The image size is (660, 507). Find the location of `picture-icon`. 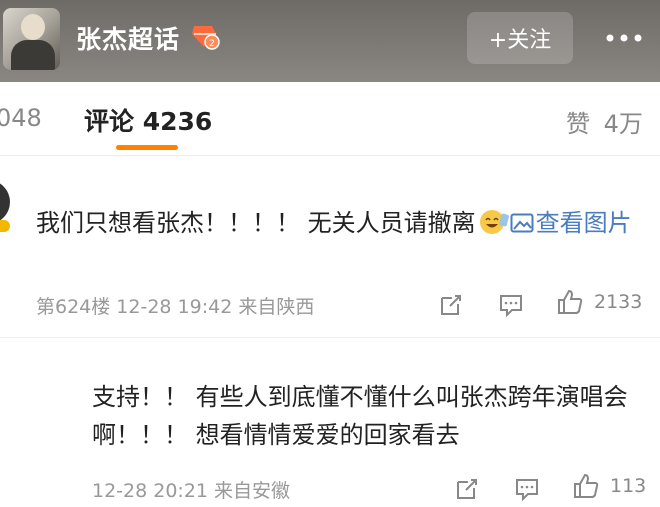

picture-icon is located at coordinates (522, 223).